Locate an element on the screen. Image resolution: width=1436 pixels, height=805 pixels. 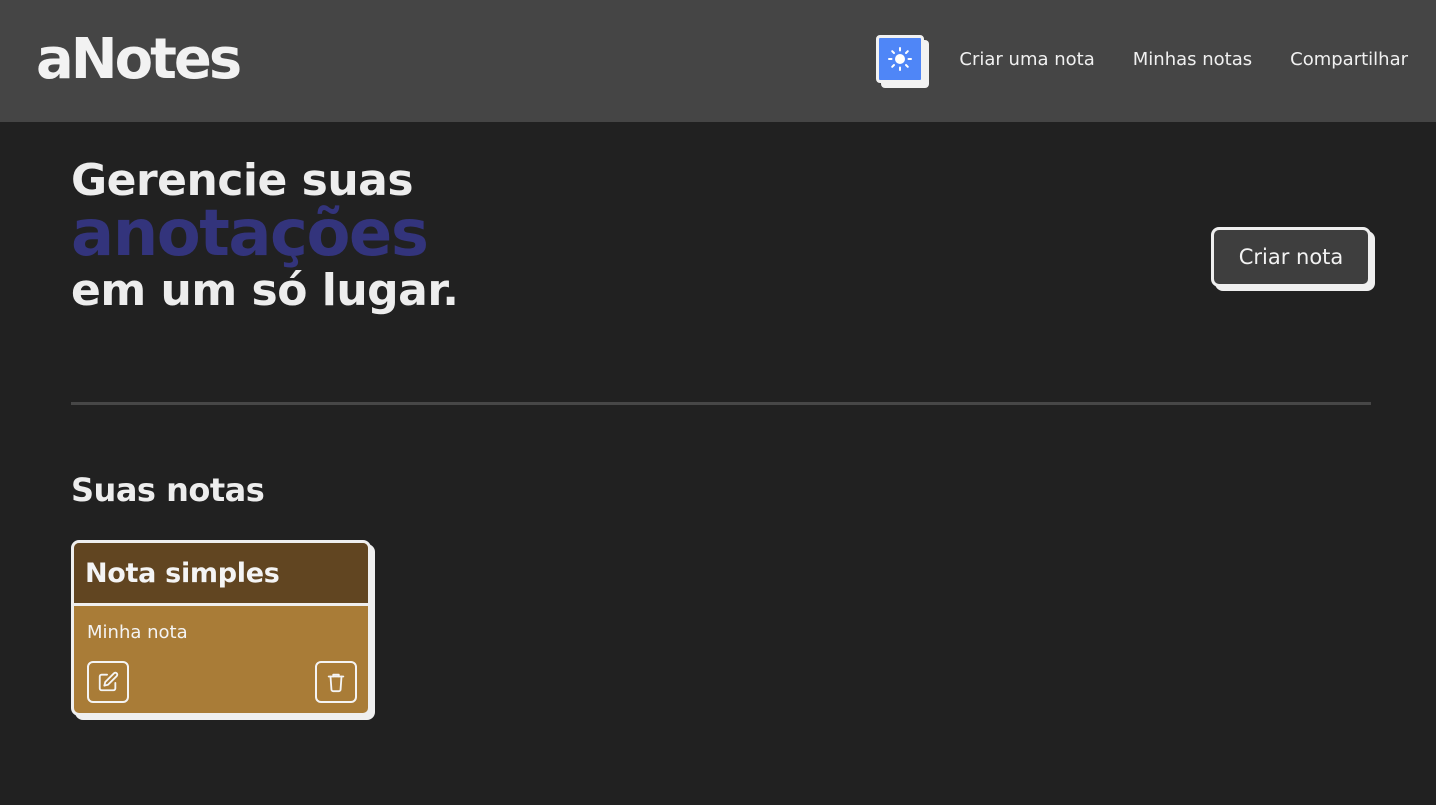
note-card-header: Nota simples is located at coordinates (221, 574).